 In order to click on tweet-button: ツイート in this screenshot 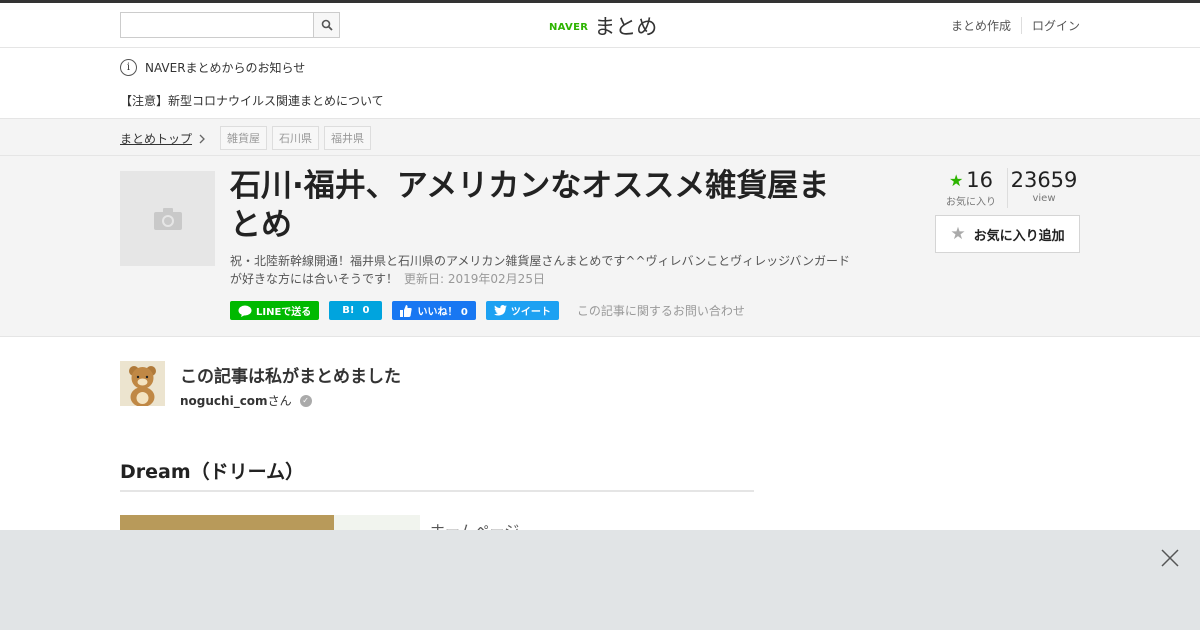, I will do `click(522, 310)`.